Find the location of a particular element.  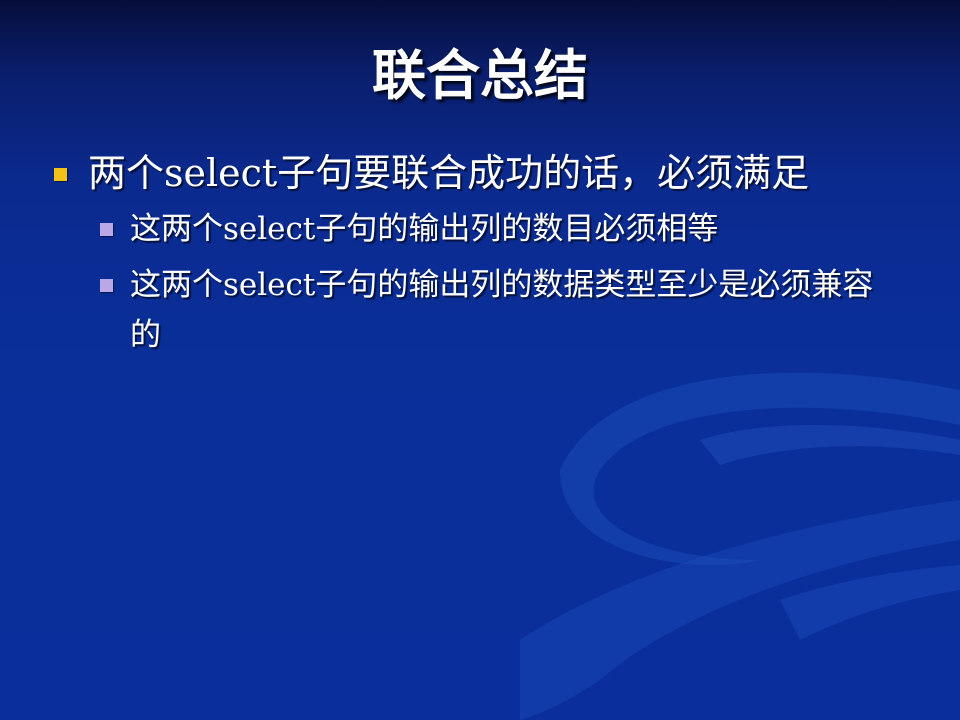

sub-bullet-item: 这两个select子句的输出列的数据类型至少是必须兼容的 is located at coordinates (480, 310).